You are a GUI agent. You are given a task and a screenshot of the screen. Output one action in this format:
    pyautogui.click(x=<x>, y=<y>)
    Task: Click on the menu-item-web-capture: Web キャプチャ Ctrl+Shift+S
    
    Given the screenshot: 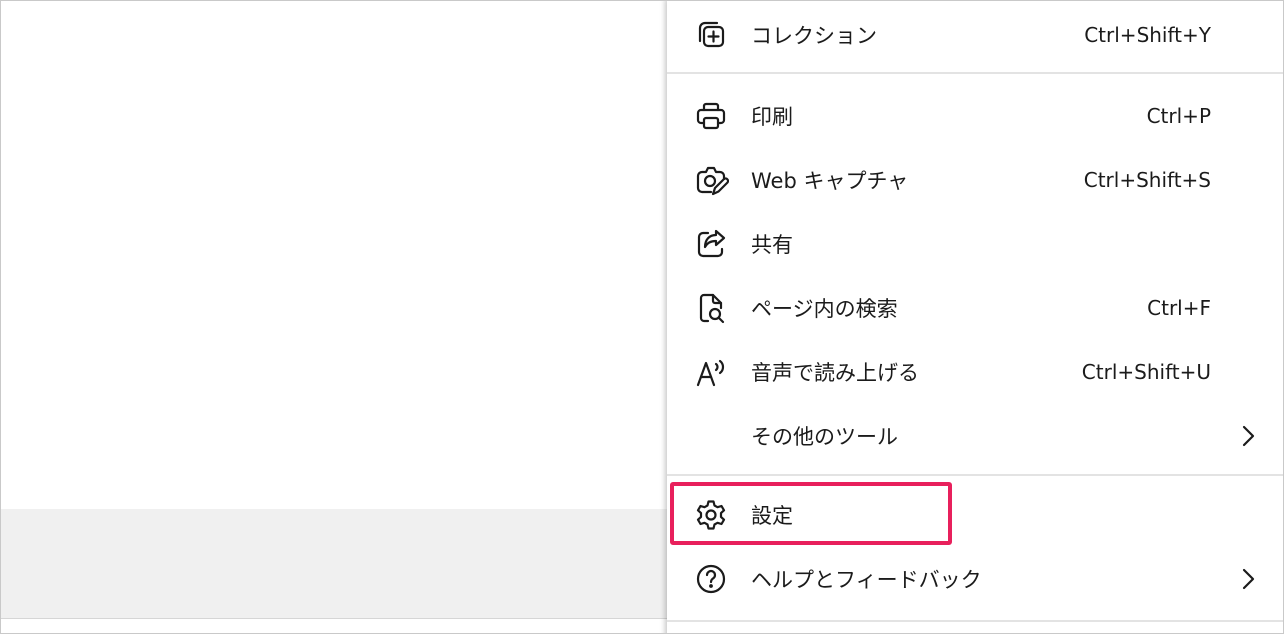 What is the action you would take?
    pyautogui.click(x=975, y=180)
    